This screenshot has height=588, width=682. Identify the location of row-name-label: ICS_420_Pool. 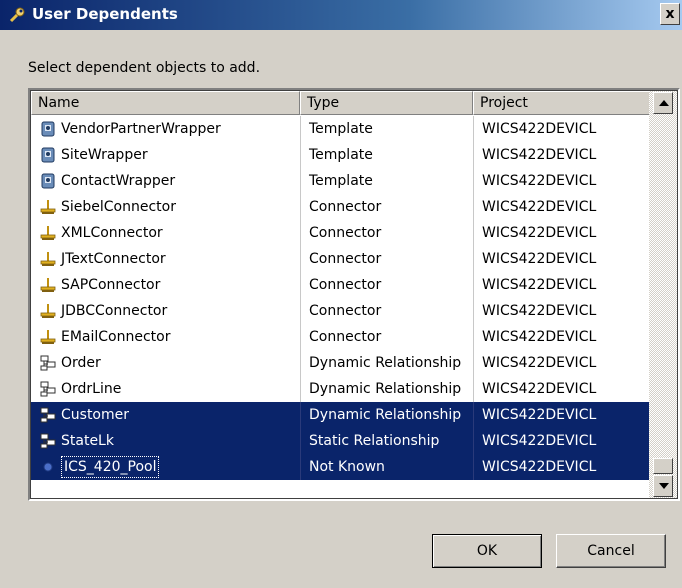
(110, 467).